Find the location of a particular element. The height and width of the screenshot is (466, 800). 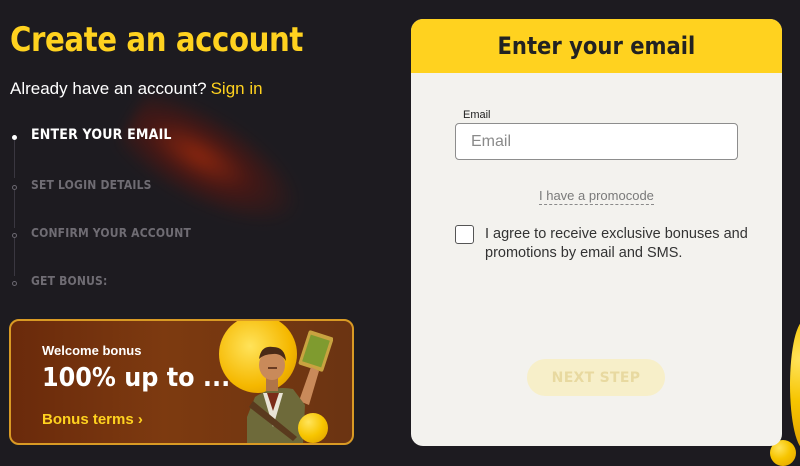

signin-prompt: Already have an account? is located at coordinates (108, 88).